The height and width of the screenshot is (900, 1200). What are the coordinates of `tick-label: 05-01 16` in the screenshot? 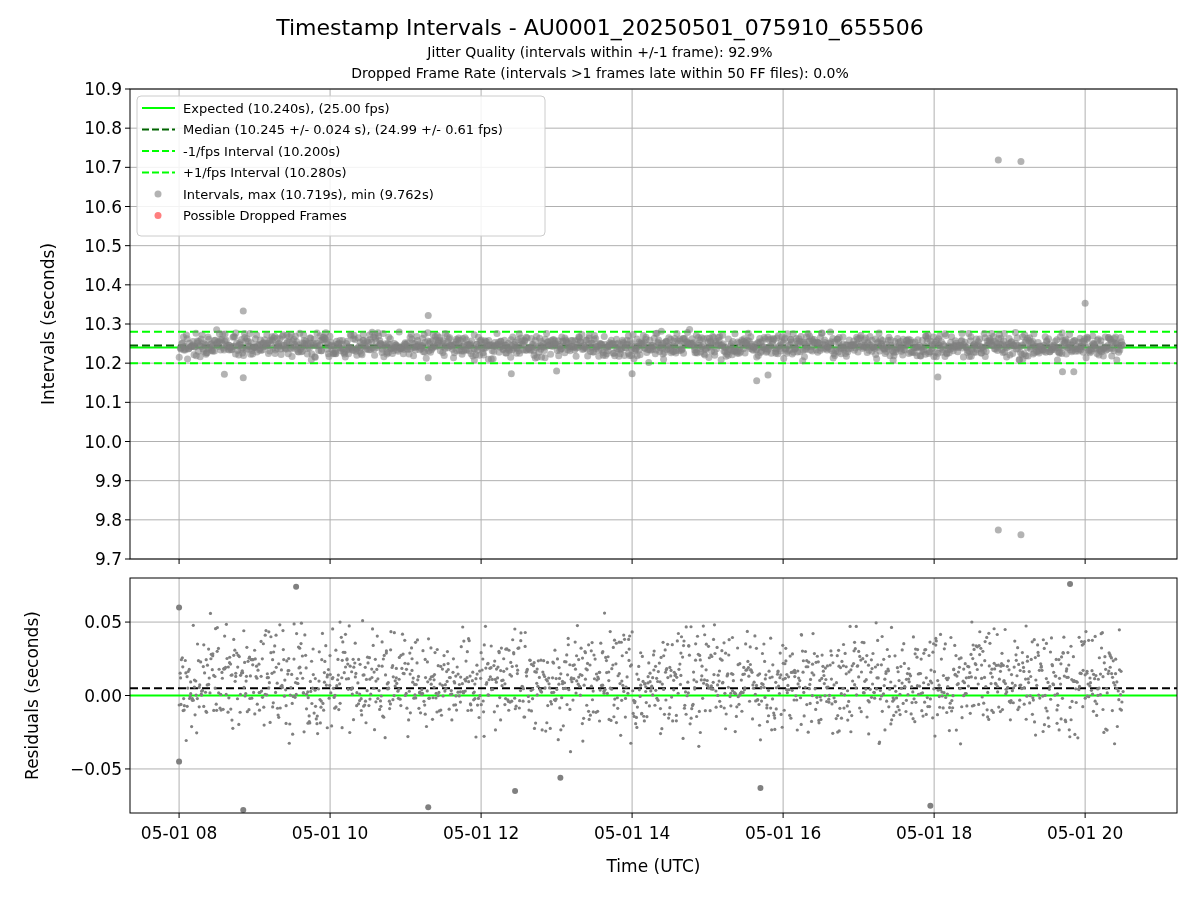 It's located at (783, 833).